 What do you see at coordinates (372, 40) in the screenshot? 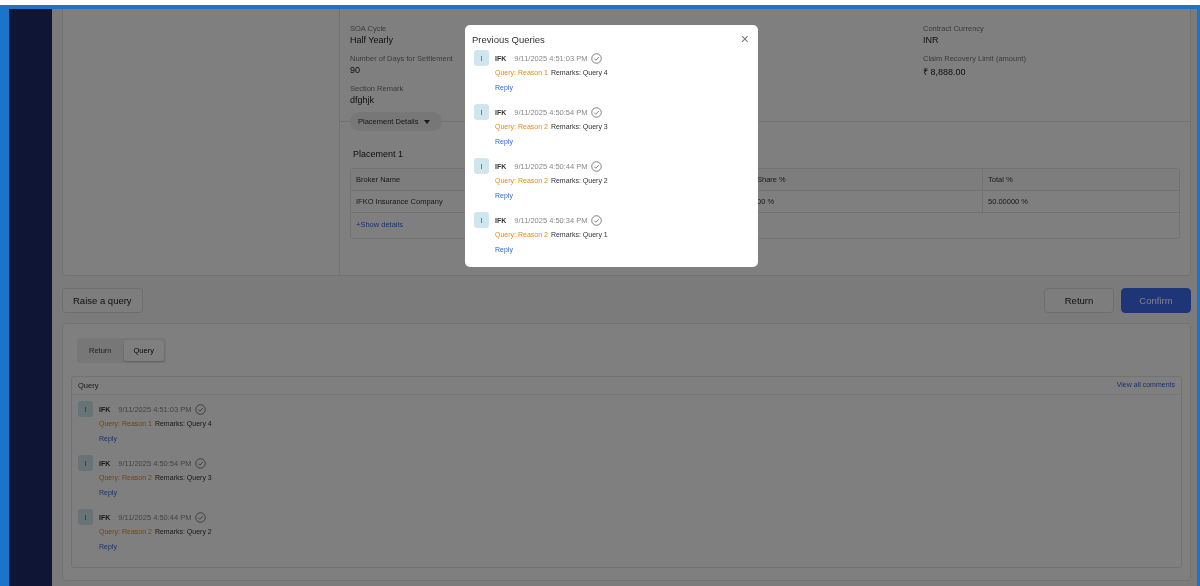
I see `field-value: Half Yearly` at bounding box center [372, 40].